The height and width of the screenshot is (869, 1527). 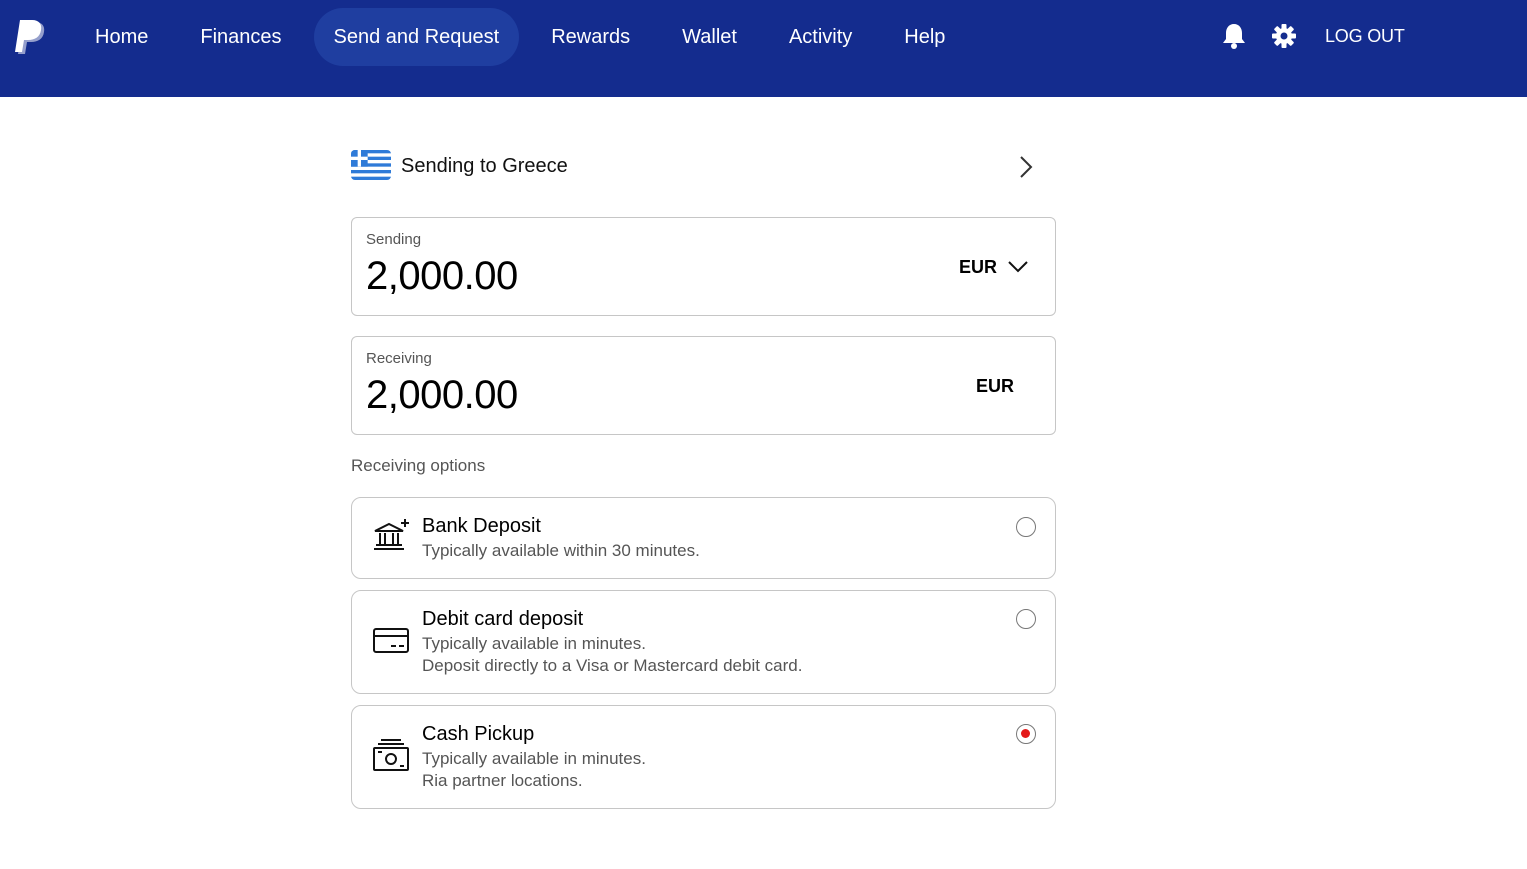 I want to click on nav-rewards: Rewards, so click(x=590, y=37).